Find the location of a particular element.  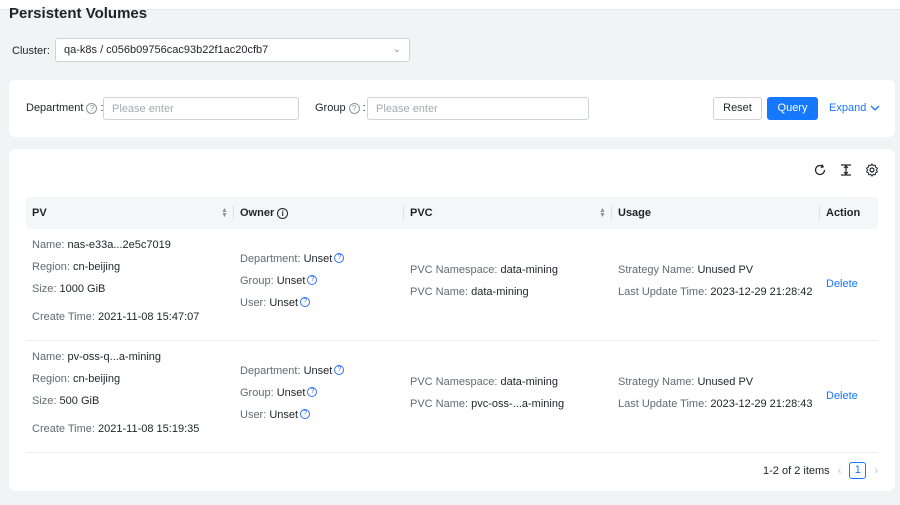

info-icon: i is located at coordinates (283, 213).